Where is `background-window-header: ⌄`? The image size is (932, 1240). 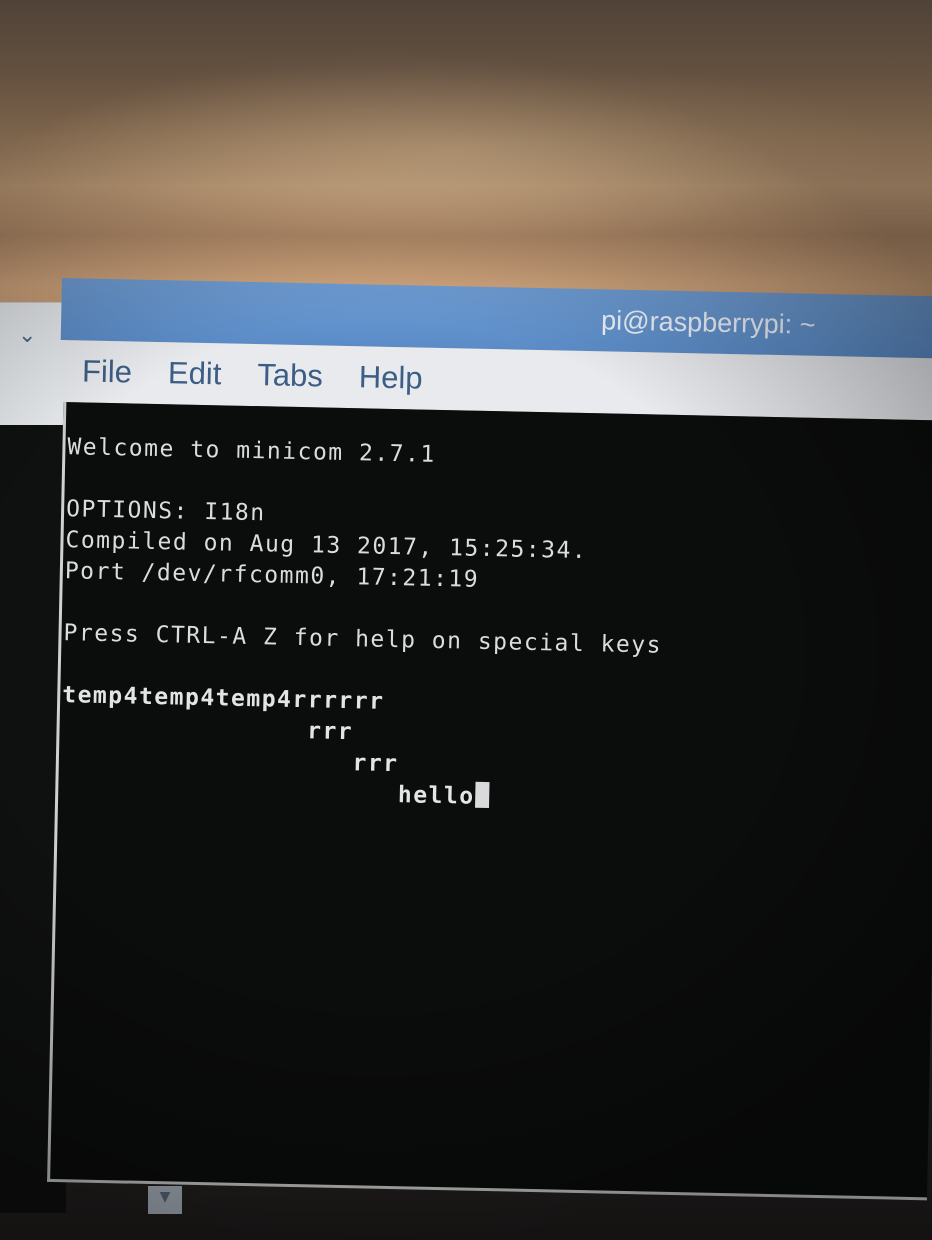 background-window-header: ⌄ is located at coordinates (33, 364).